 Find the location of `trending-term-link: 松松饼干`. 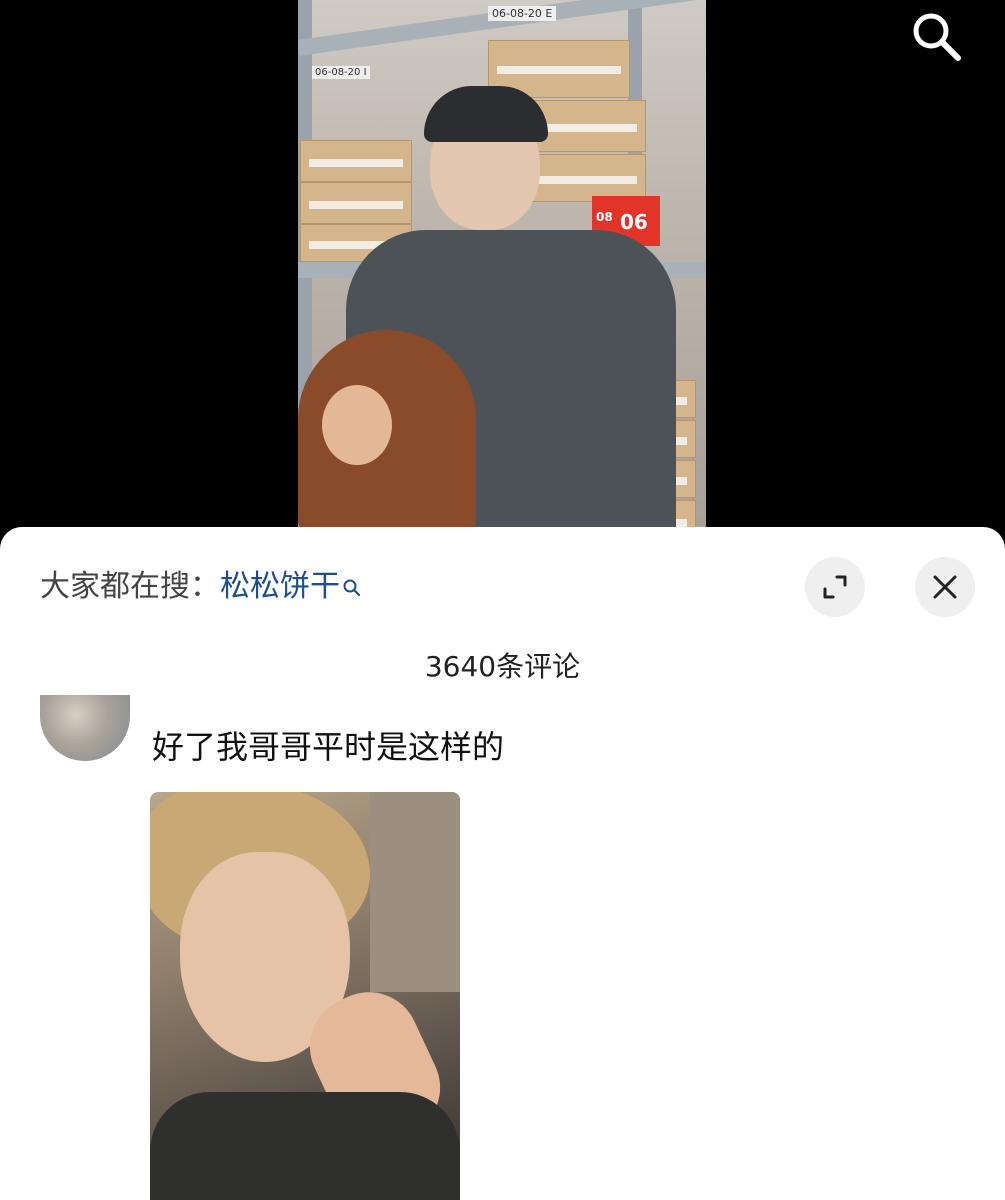

trending-term-link: 松松饼干 is located at coordinates (280, 586).